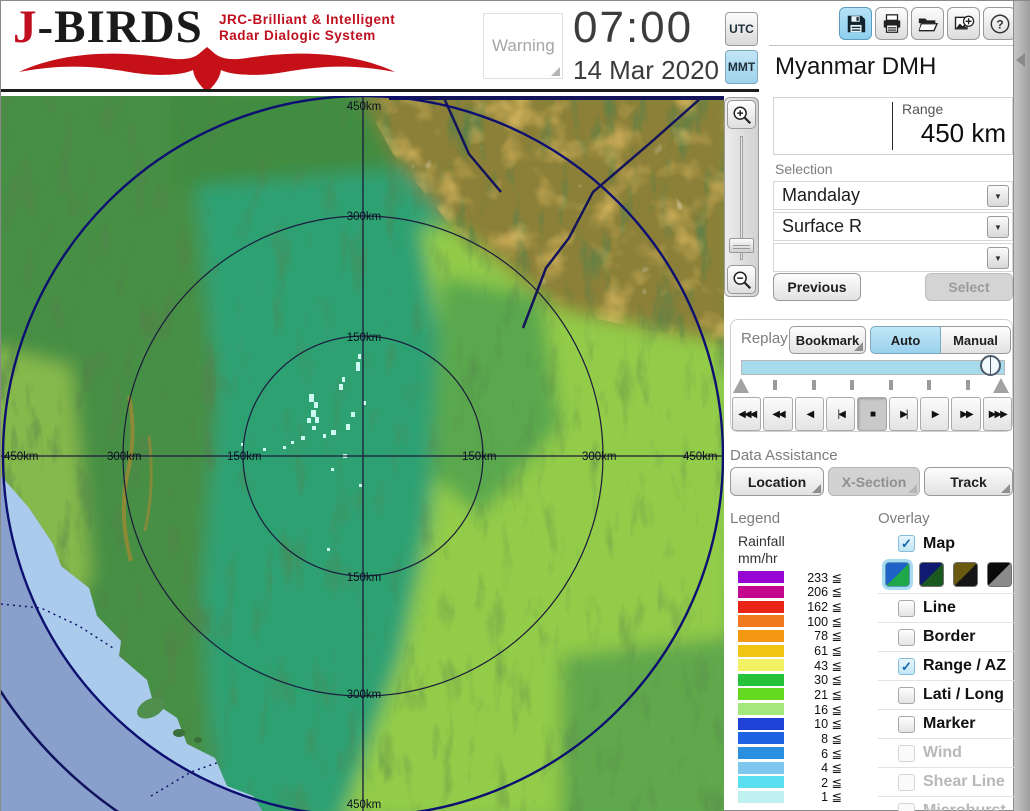 The height and width of the screenshot is (811, 1030). What do you see at coordinates (741, 245) in the screenshot?
I see `zoom-slider-handle` at bounding box center [741, 245].